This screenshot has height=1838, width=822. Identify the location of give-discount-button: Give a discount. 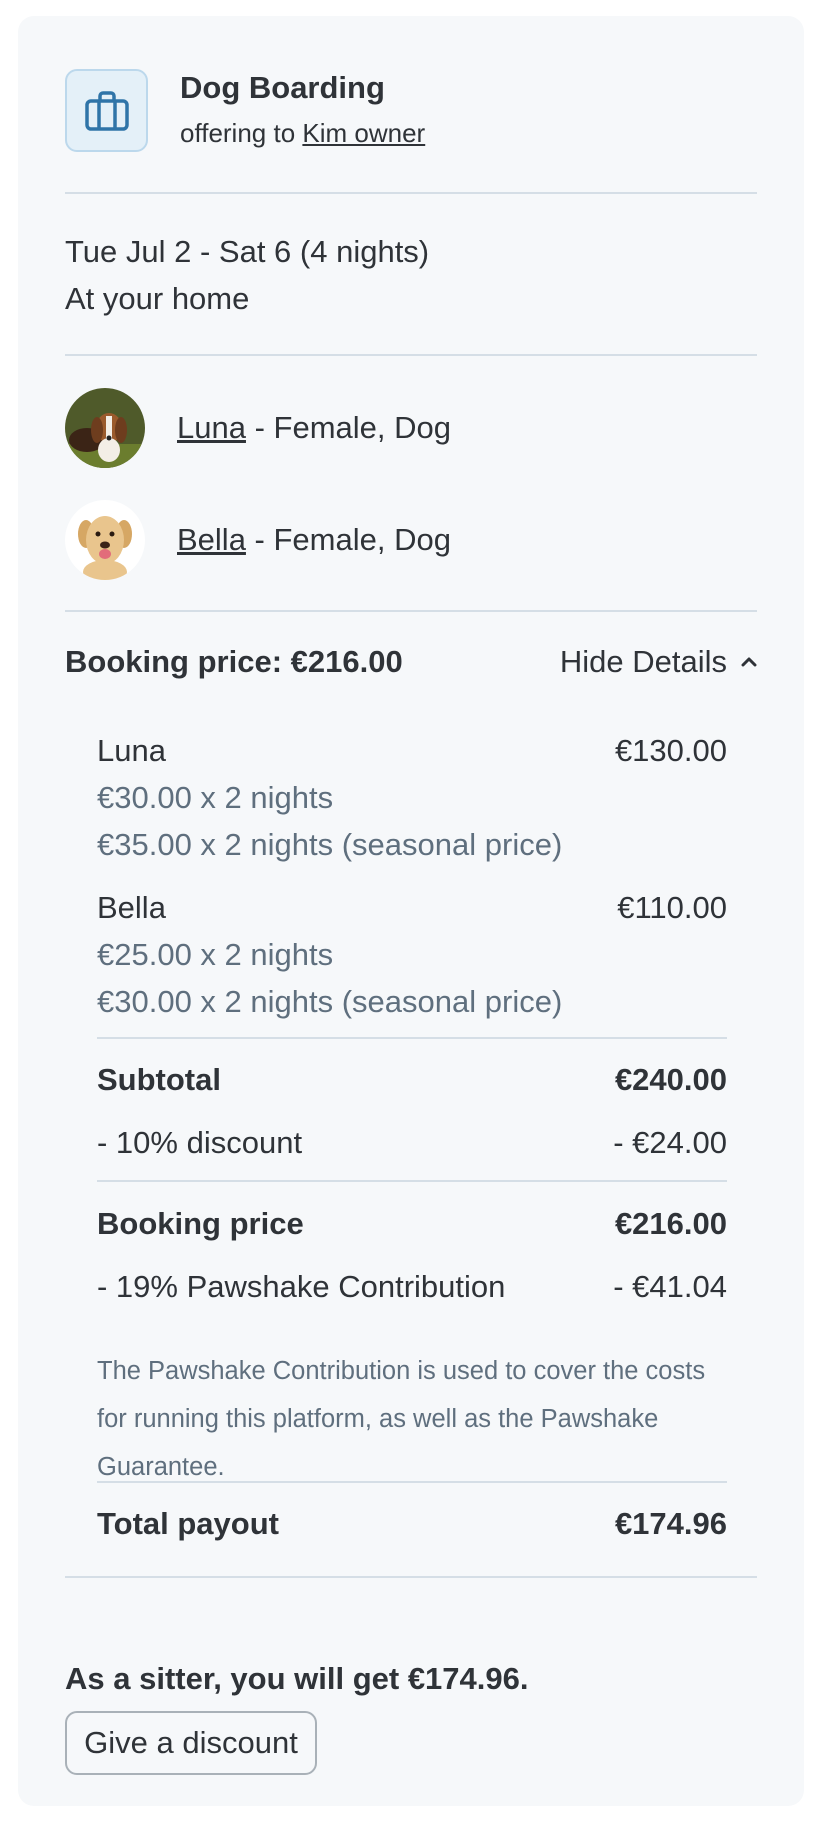
(191, 1743).